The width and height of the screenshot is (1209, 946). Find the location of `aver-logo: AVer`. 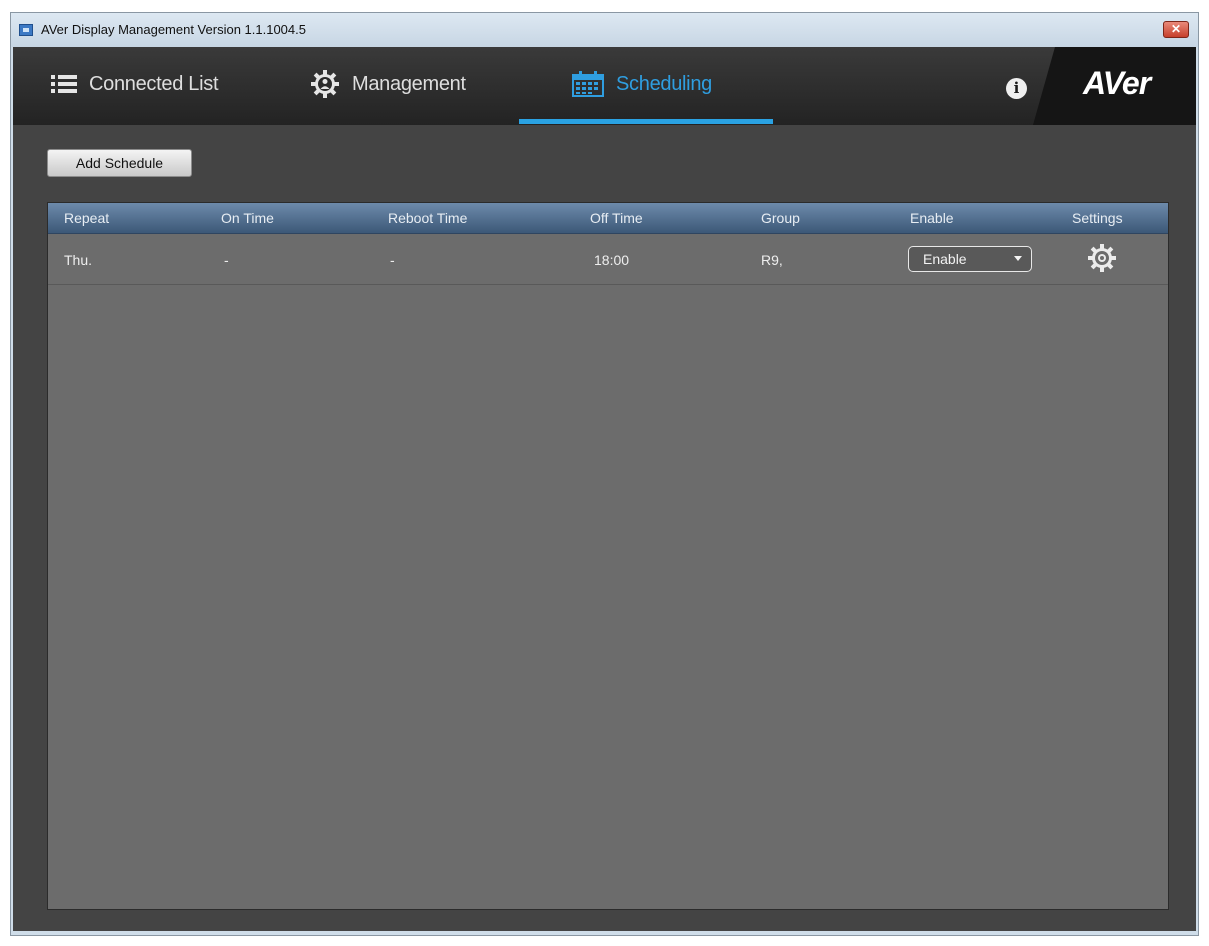

aver-logo: AVer is located at coordinates (1117, 83).